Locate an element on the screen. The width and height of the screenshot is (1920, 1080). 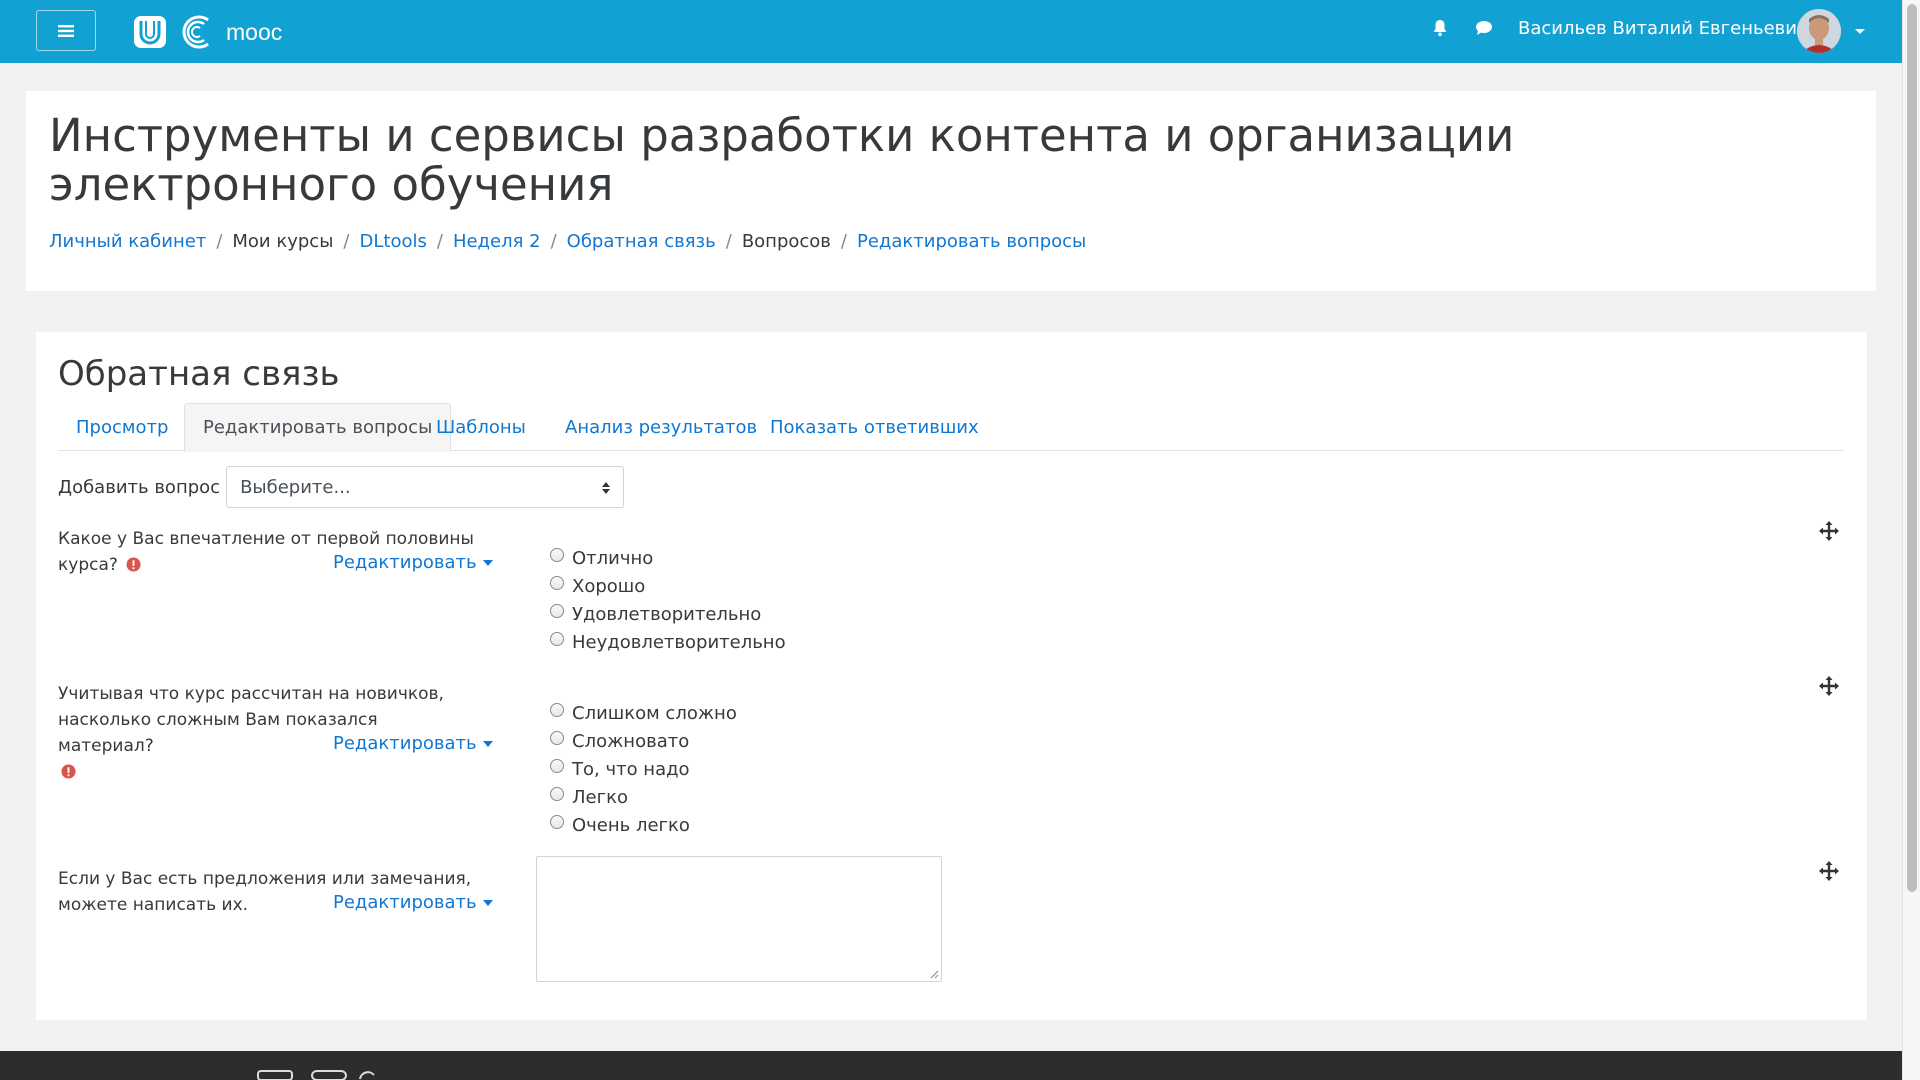
bell-icon is located at coordinates (1440, 28).